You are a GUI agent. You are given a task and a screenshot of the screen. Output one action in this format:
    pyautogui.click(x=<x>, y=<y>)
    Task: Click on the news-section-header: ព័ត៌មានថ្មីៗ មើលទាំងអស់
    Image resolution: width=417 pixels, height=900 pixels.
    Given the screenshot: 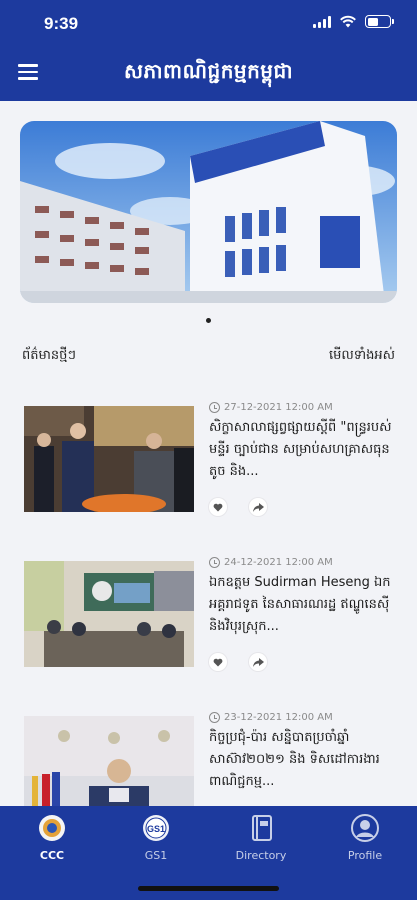 What is the action you would take?
    pyautogui.click(x=208, y=356)
    